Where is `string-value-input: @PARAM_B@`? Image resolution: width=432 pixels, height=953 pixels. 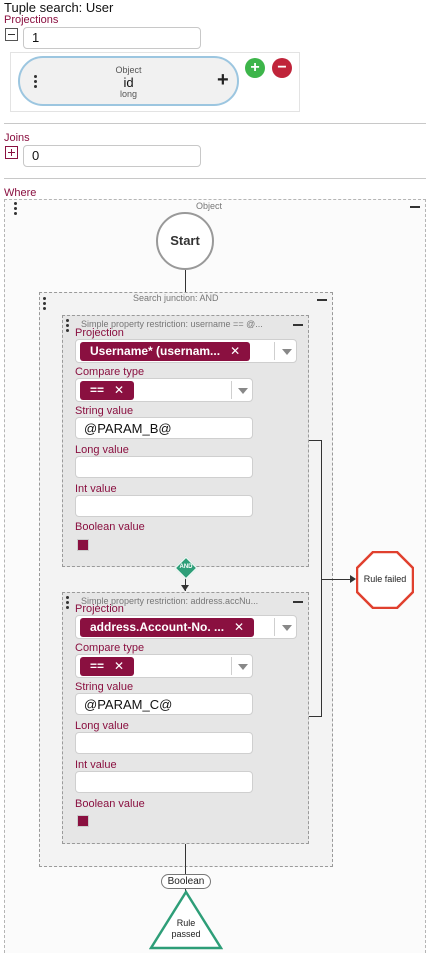 string-value-input: @PARAM_B@ is located at coordinates (164, 428).